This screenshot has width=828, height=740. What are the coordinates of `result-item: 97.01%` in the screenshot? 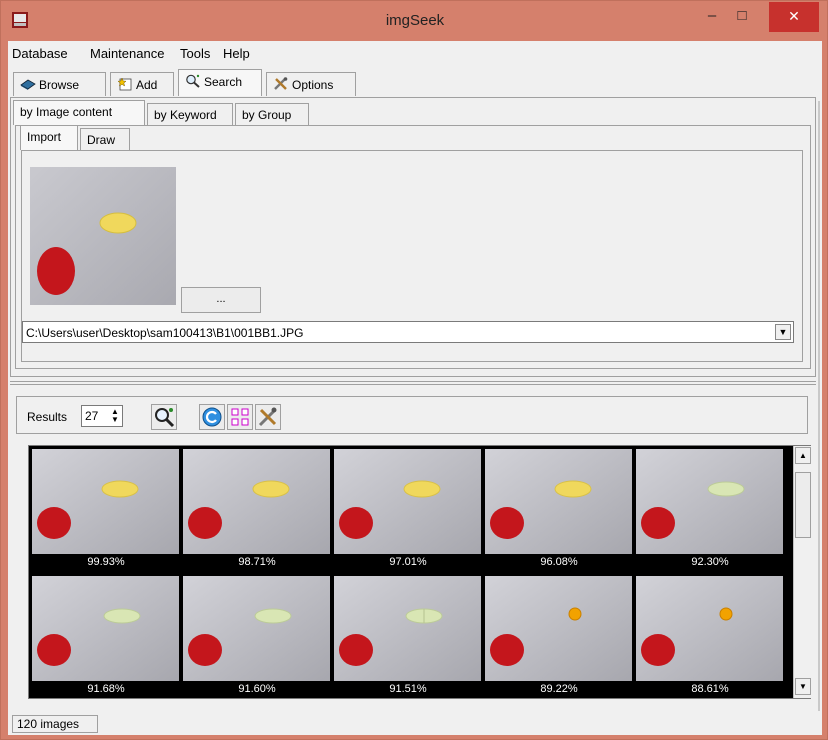 It's located at (408, 511).